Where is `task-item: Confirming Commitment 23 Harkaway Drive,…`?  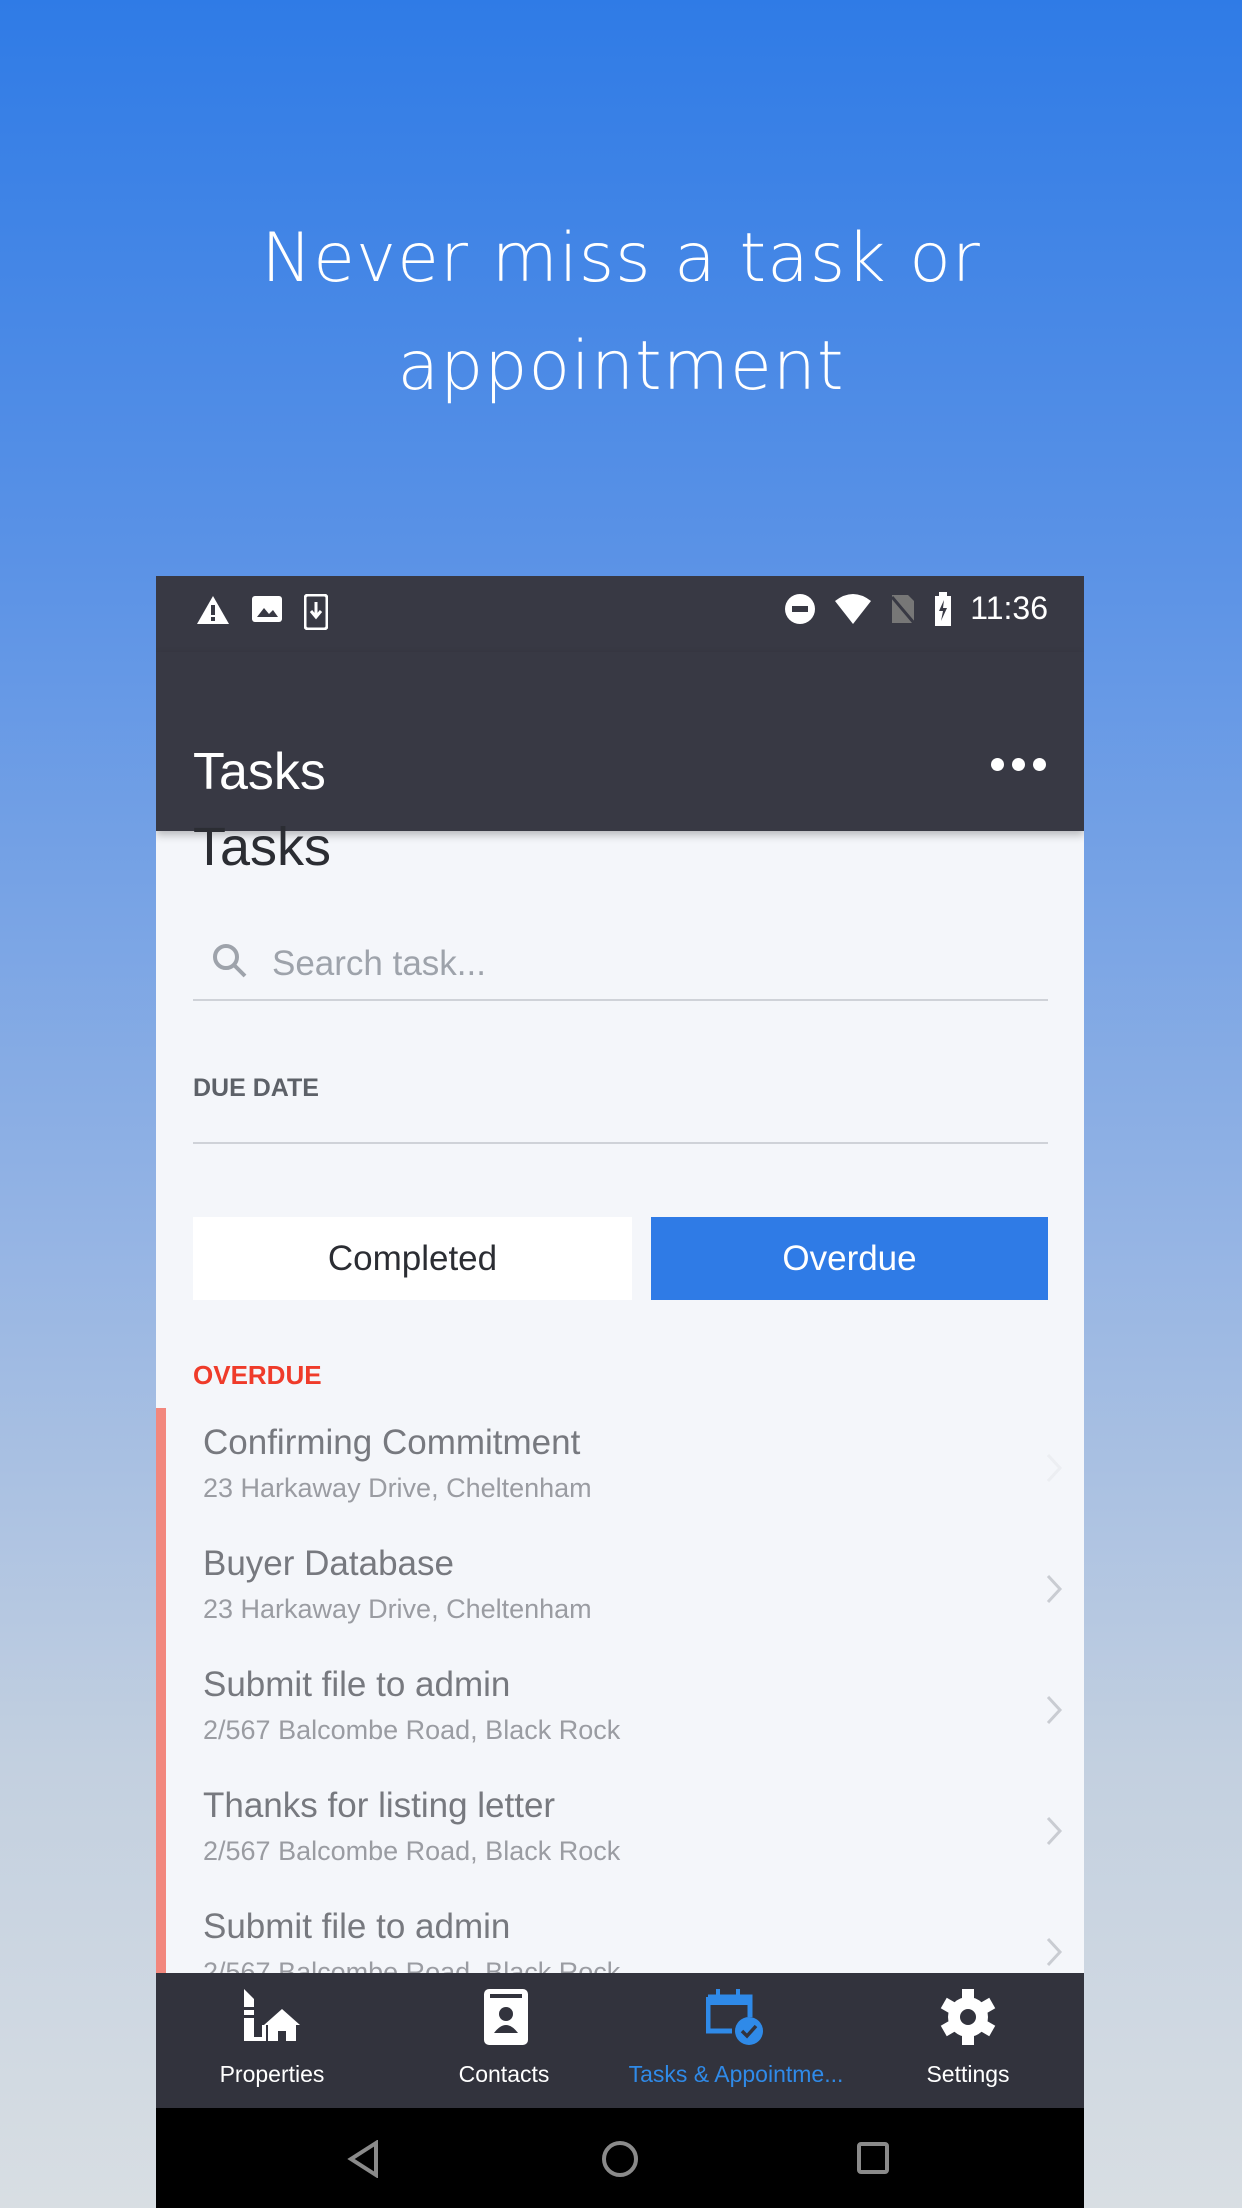 task-item: Confirming Commitment 23 Harkaway Drive,… is located at coordinates (633, 1483).